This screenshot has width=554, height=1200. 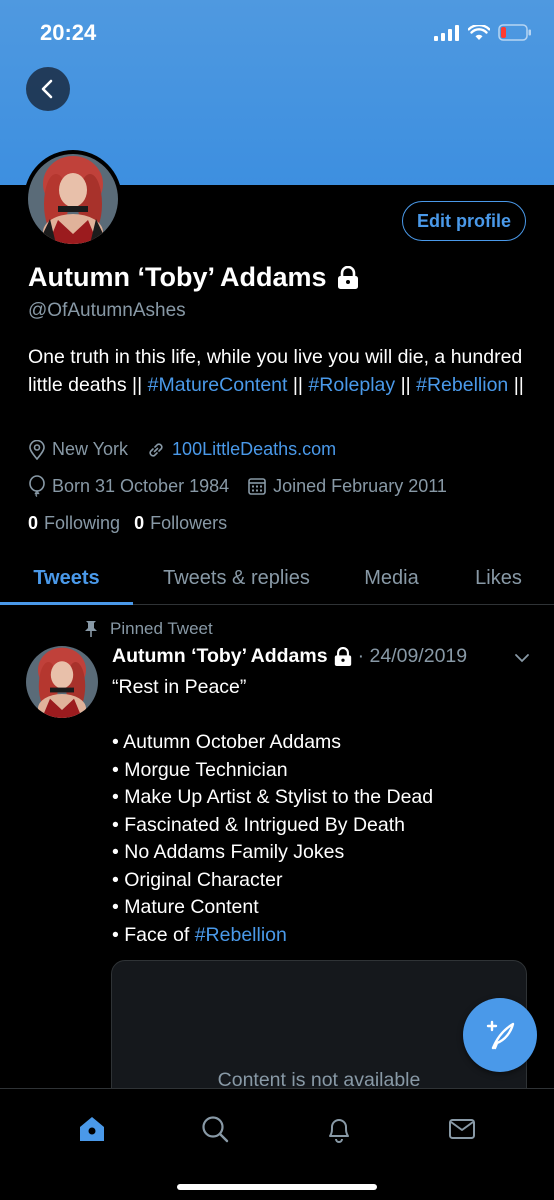 I want to click on tab-likes: Likes, so click(x=498, y=578).